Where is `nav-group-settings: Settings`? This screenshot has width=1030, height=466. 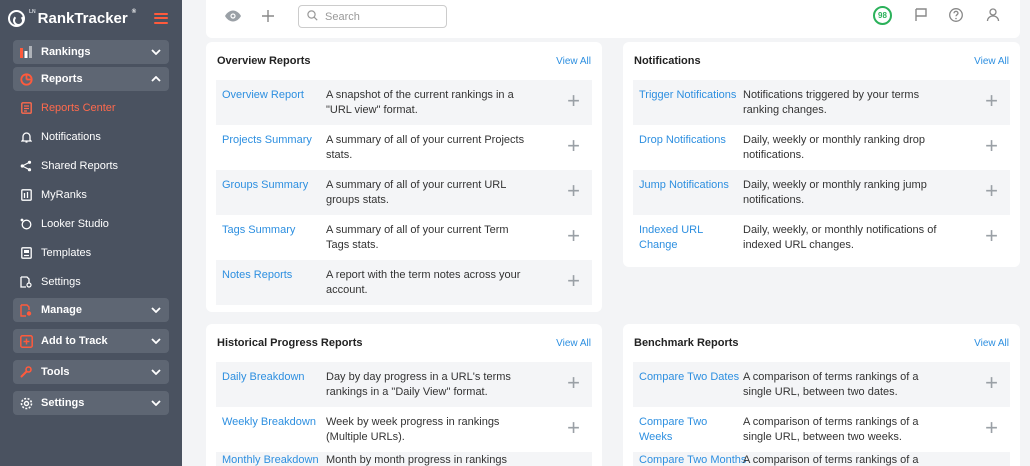 nav-group-settings: Settings is located at coordinates (91, 403).